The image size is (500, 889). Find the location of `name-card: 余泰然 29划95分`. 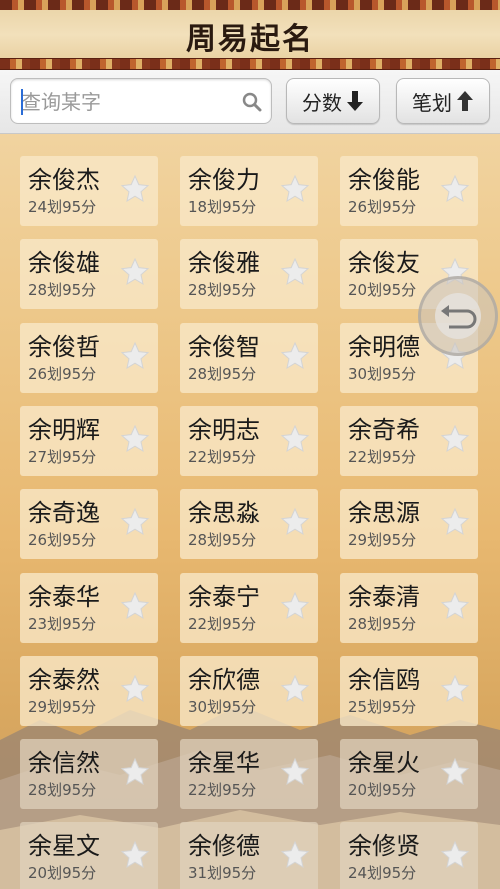

name-card: 余泰然 29划95分 is located at coordinates (89, 690).